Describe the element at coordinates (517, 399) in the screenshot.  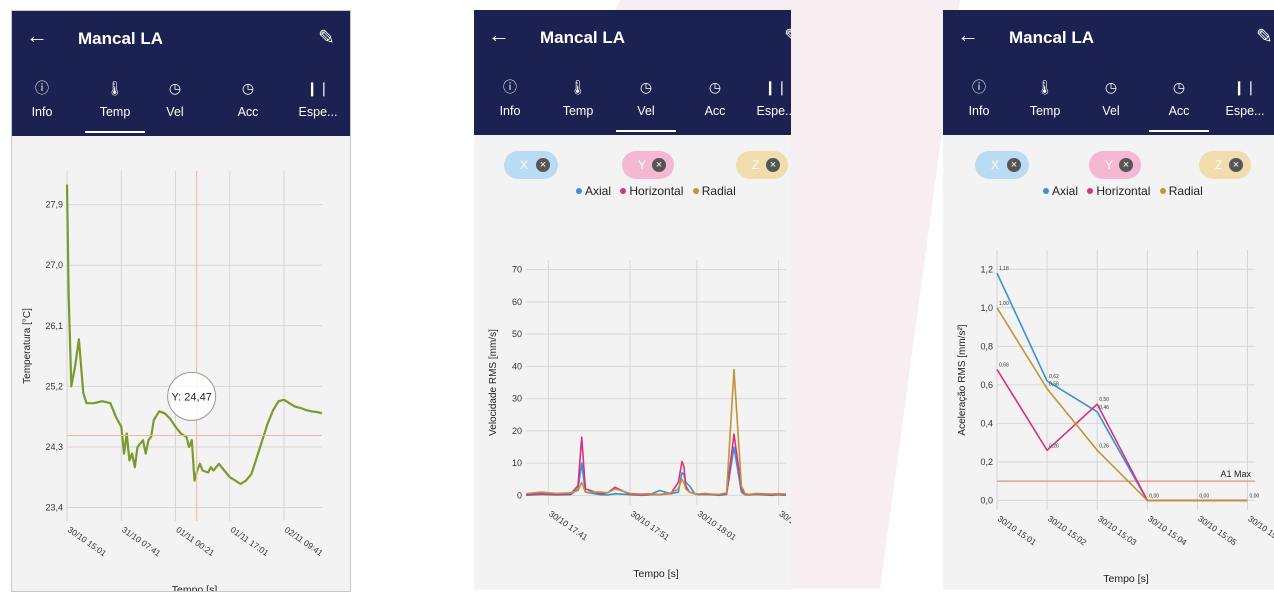
I see `y-tick-label: 30` at that location.